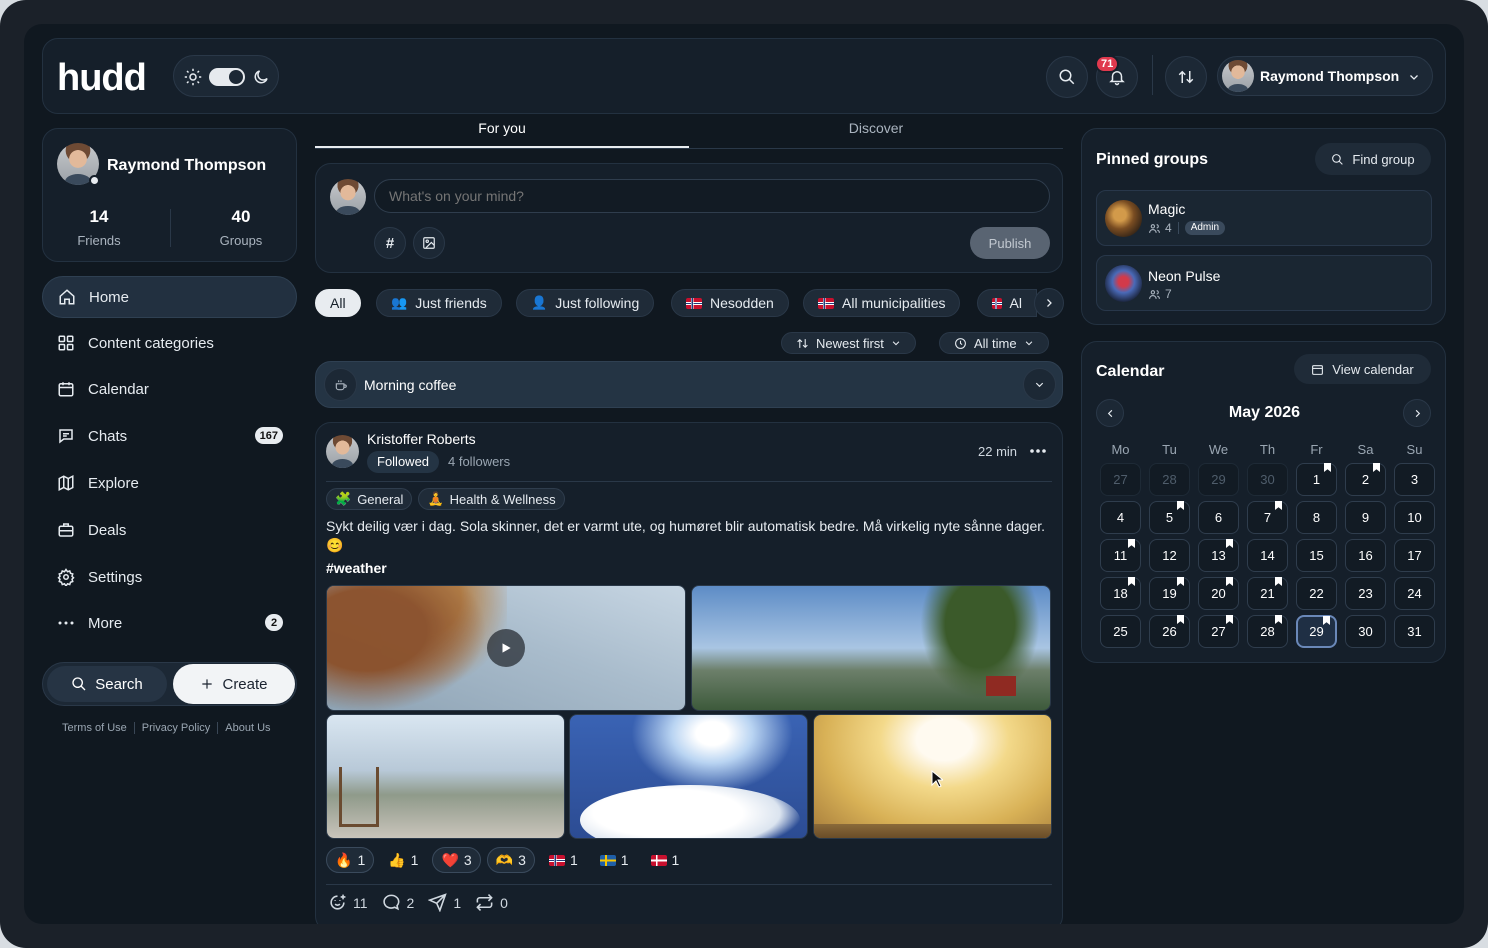 This screenshot has height=948, width=1488. Describe the element at coordinates (1038, 451) in the screenshot. I see `more-options-icon` at that location.